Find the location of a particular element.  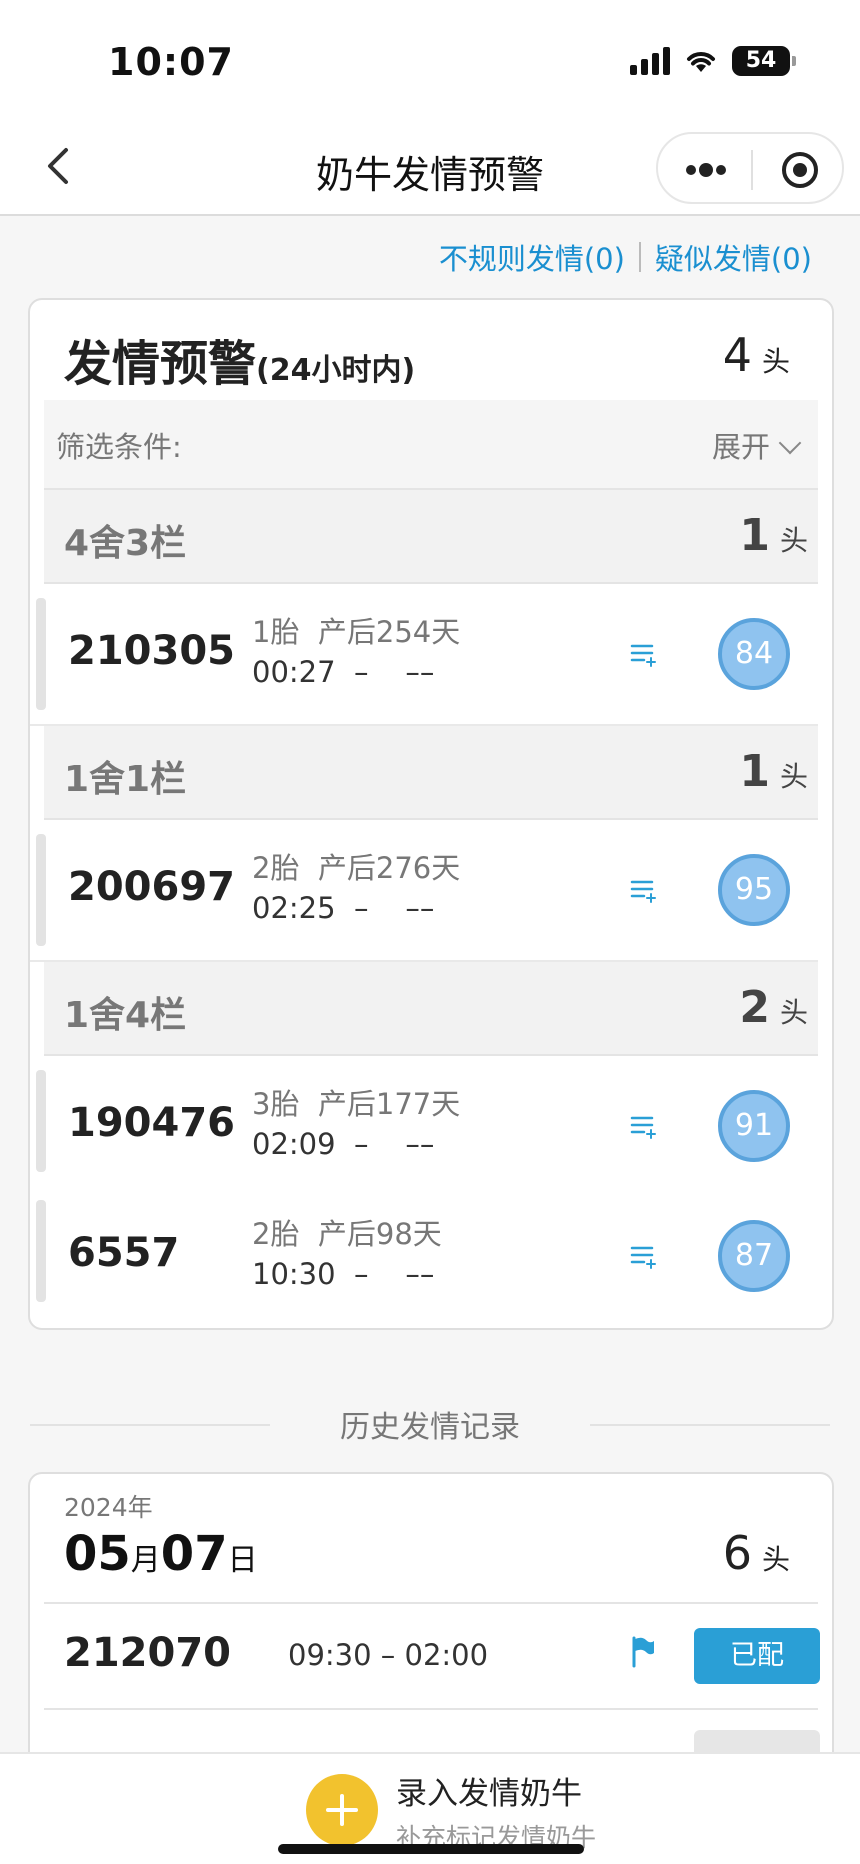

history-title-line-right is located at coordinates (710, 1425).